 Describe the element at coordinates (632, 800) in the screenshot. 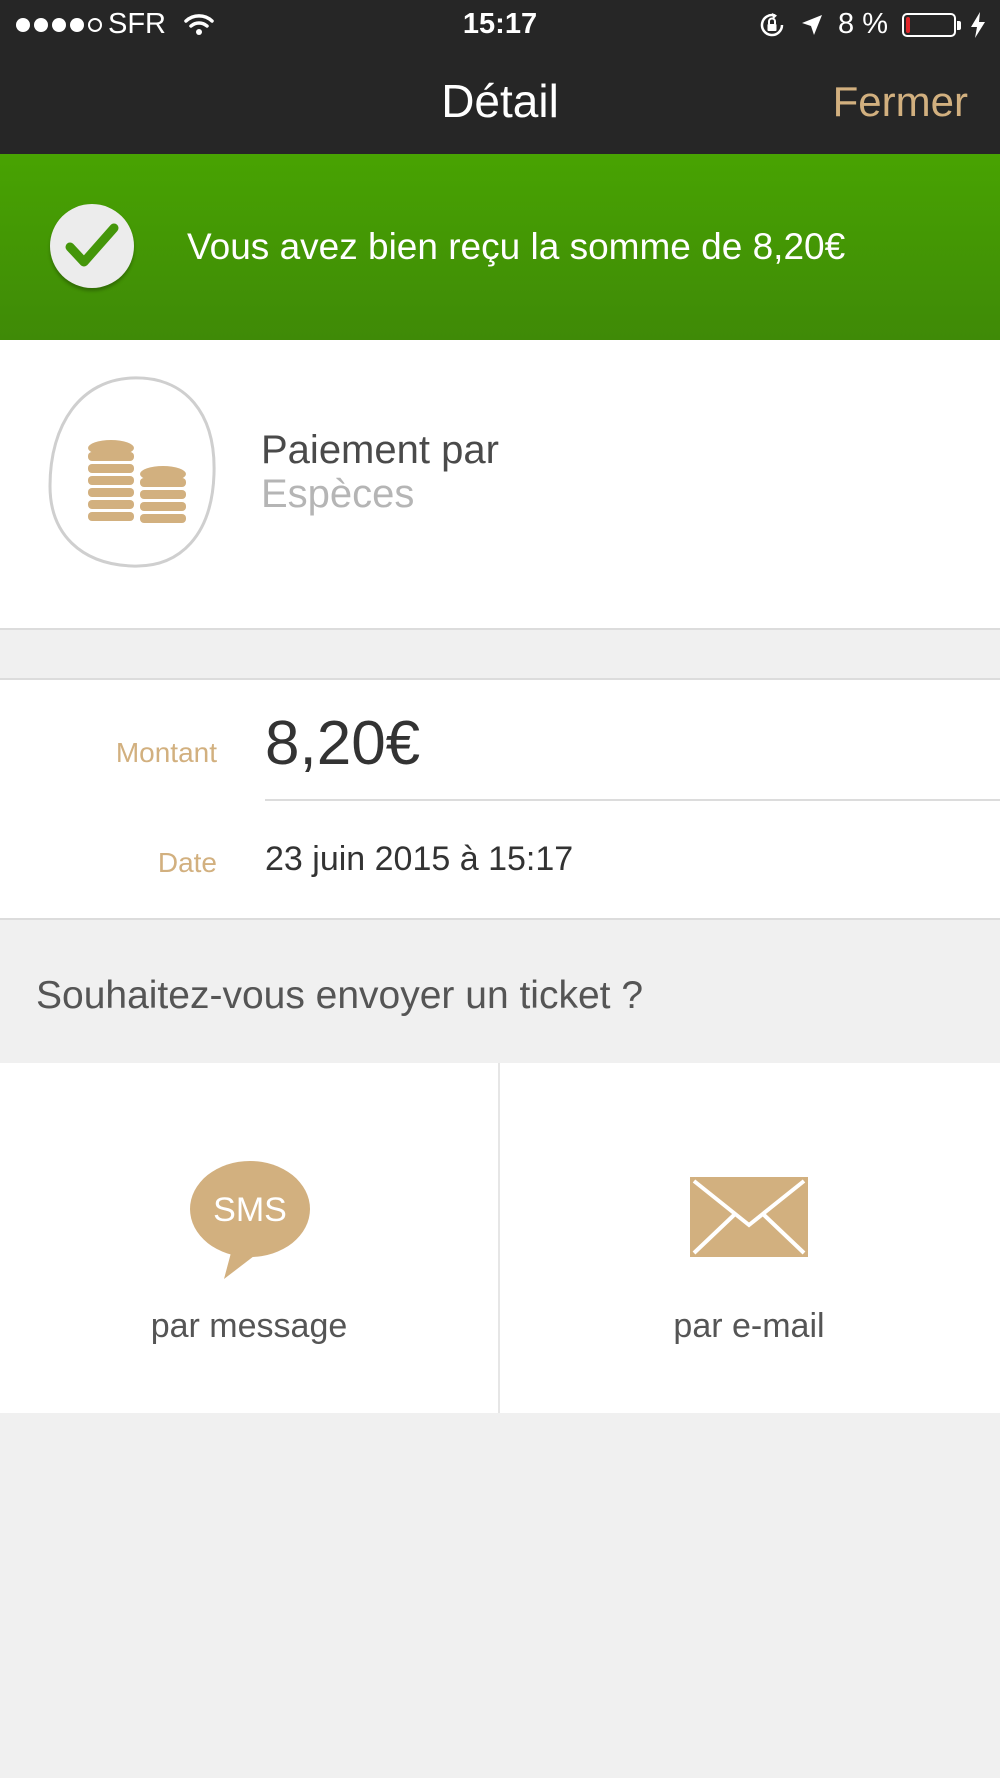

I see `divider` at that location.